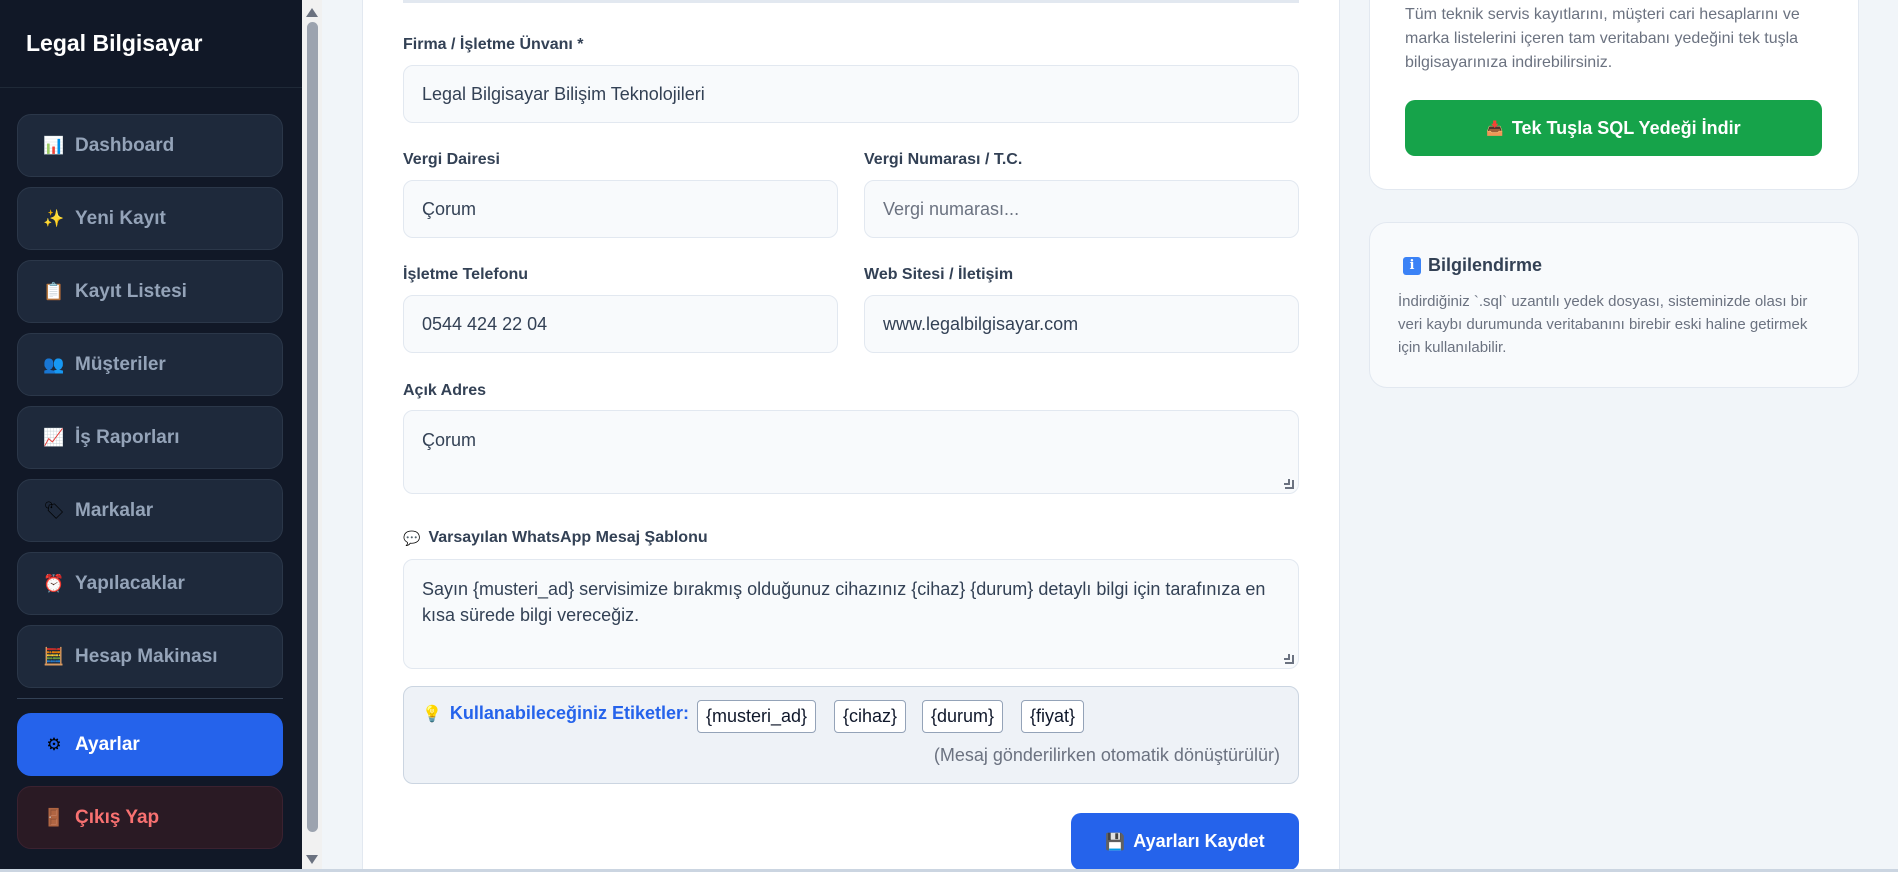  I want to click on phone-input: 0544 424 22 04, so click(620, 324).